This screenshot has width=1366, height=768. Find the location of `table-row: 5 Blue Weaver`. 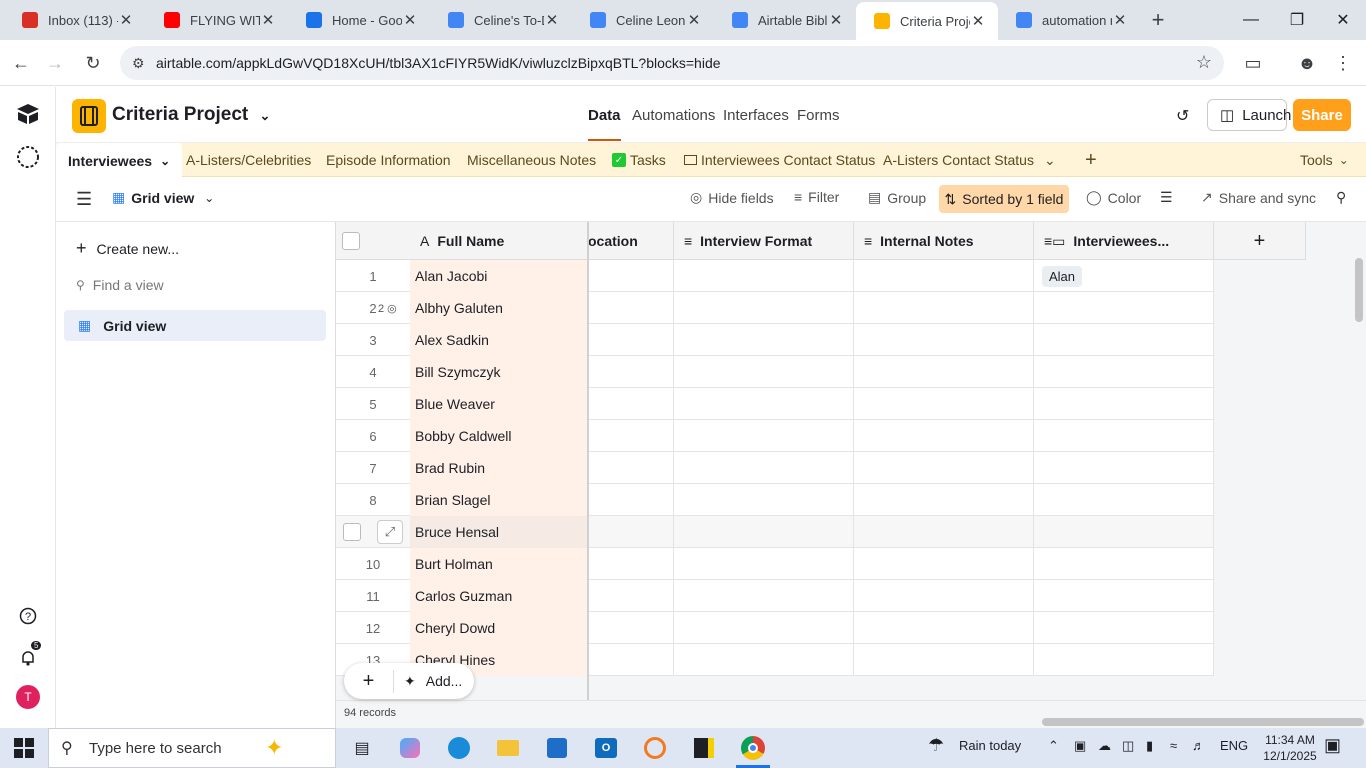

table-row: 5 Blue Weaver is located at coordinates (775, 404).